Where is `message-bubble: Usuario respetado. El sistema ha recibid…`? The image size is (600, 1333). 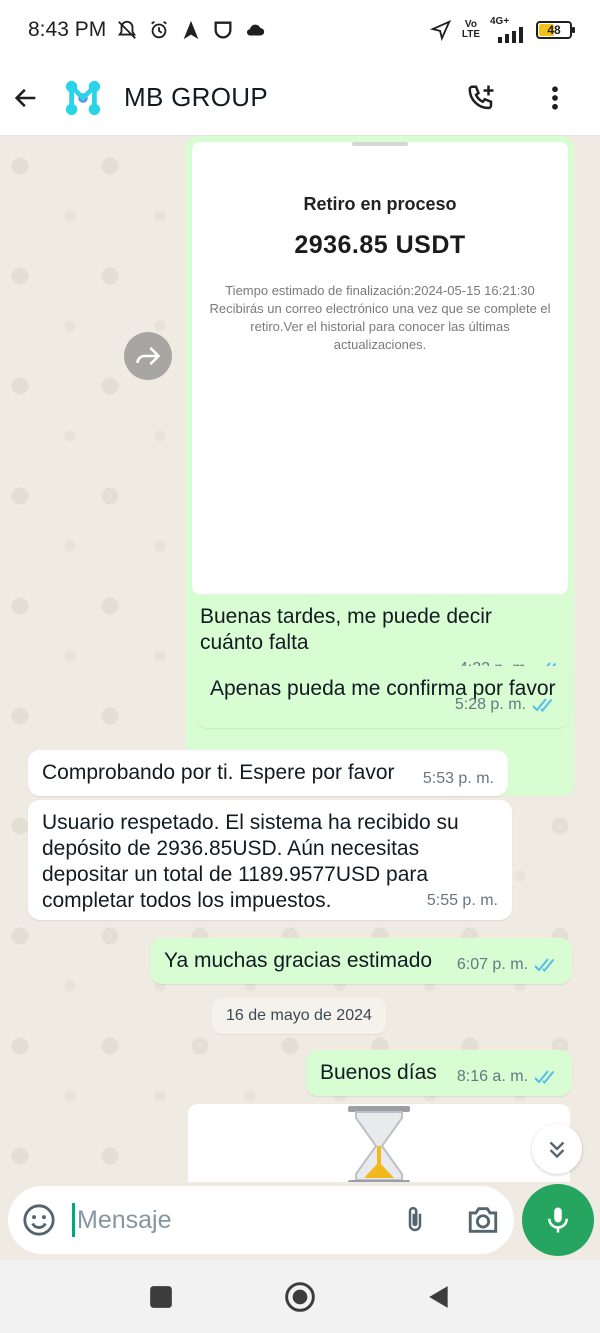
message-bubble: Usuario respetado. El sistema ha recibid… is located at coordinates (270, 860).